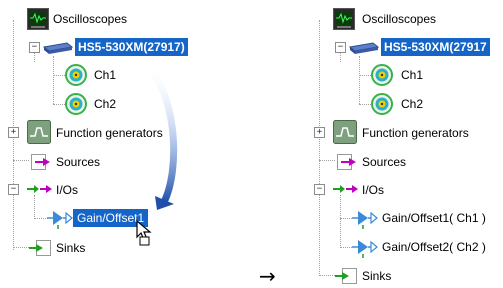 Image resolution: width=503 pixels, height=288 pixels. What do you see at coordinates (434, 218) in the screenshot?
I see `gain-offset-1-label: Gain/Offset1( Ch1 )` at bounding box center [434, 218].